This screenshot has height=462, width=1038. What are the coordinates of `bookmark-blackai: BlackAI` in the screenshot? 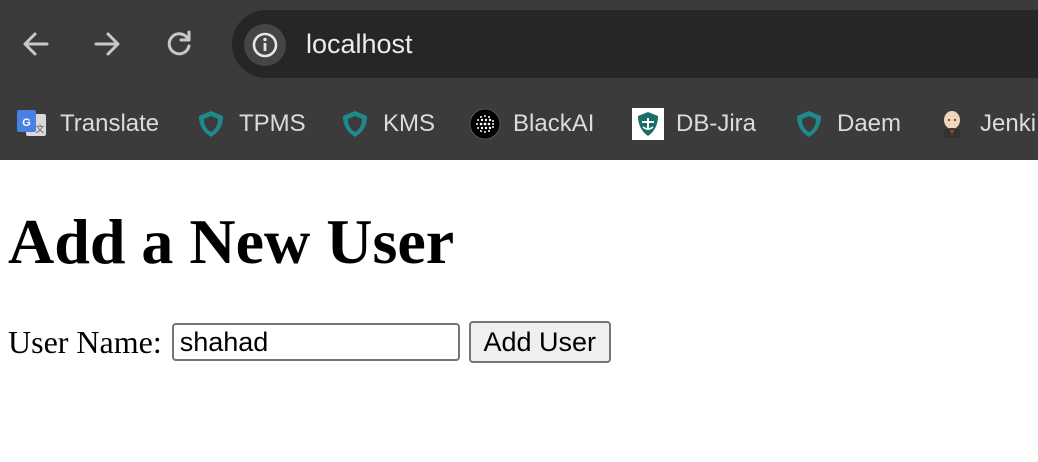 It's located at (531, 124).